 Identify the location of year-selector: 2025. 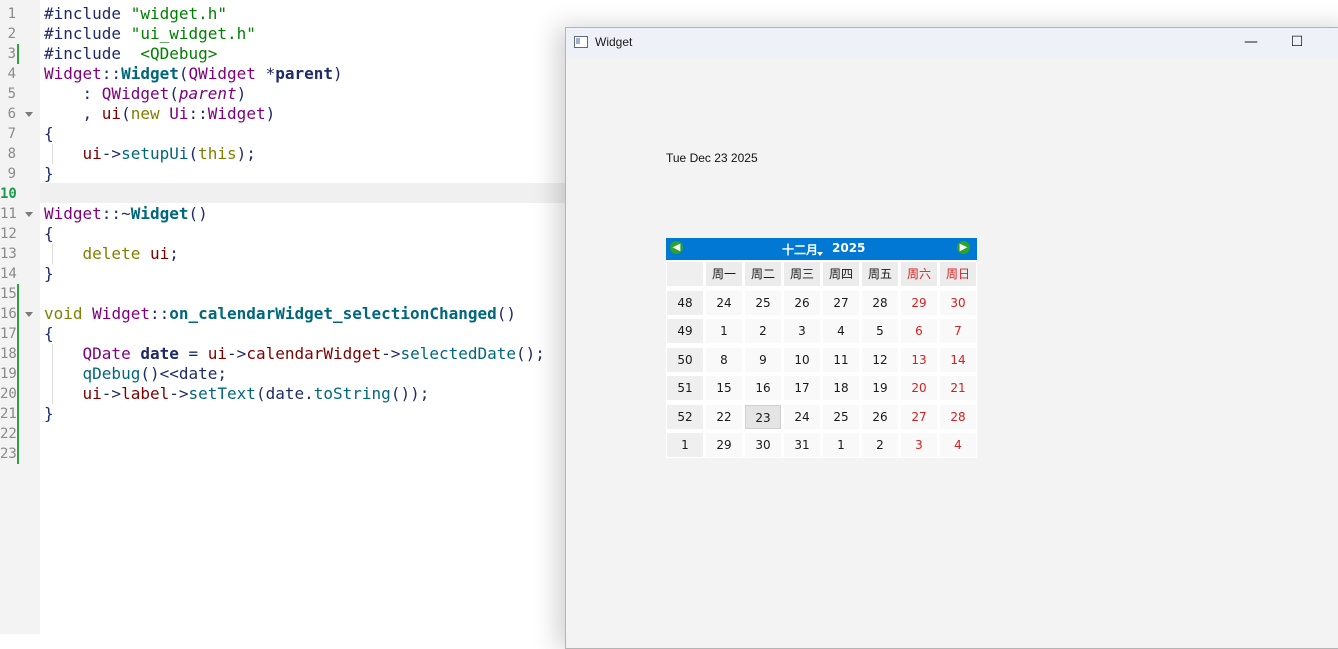
(848, 248).